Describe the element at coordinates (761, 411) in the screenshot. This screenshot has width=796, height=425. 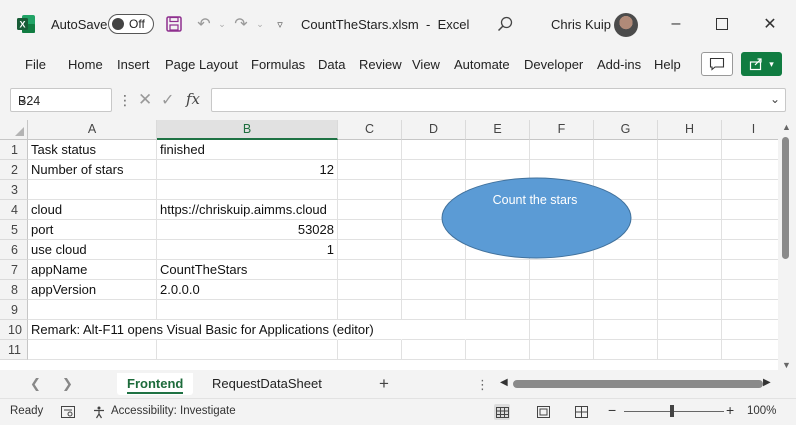
I see `zoom-level: 100%` at that location.